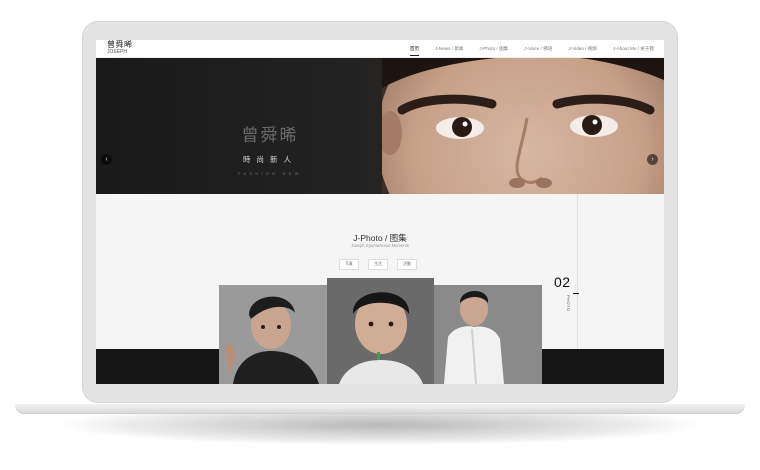  What do you see at coordinates (380, 245) in the screenshot?
I see `gallery-subtitle: Joseph Spontaneous Moments` at bounding box center [380, 245].